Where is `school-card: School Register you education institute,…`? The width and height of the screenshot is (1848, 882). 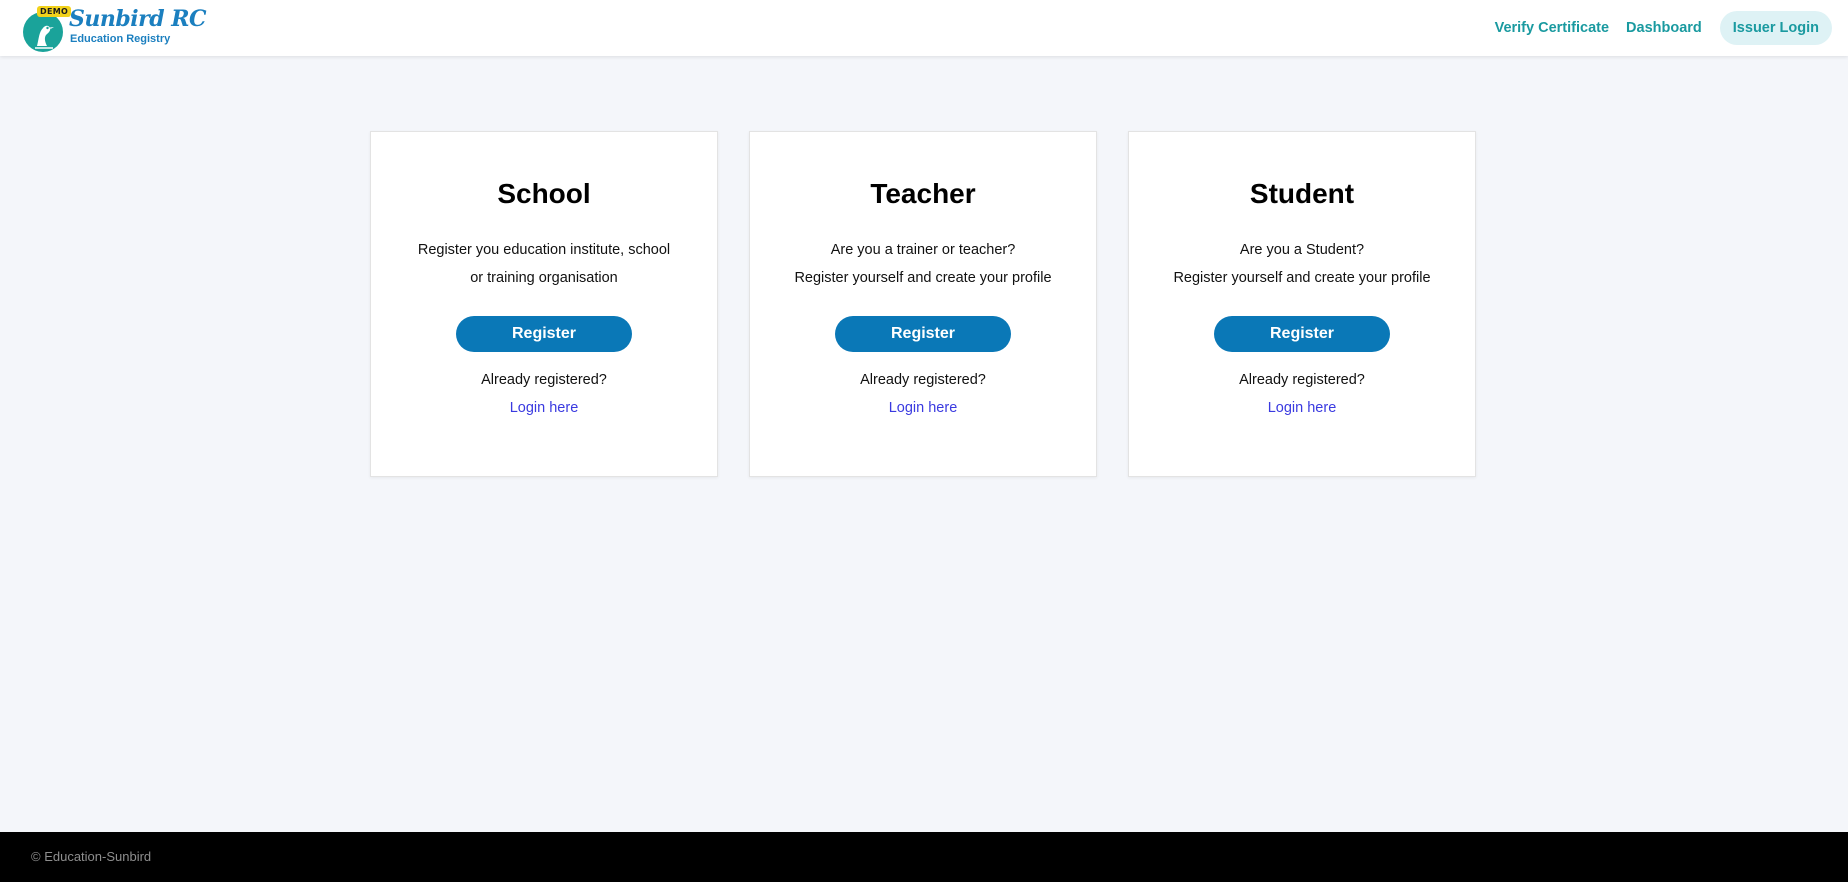
school-card: School Register you education institute,… is located at coordinates (544, 304).